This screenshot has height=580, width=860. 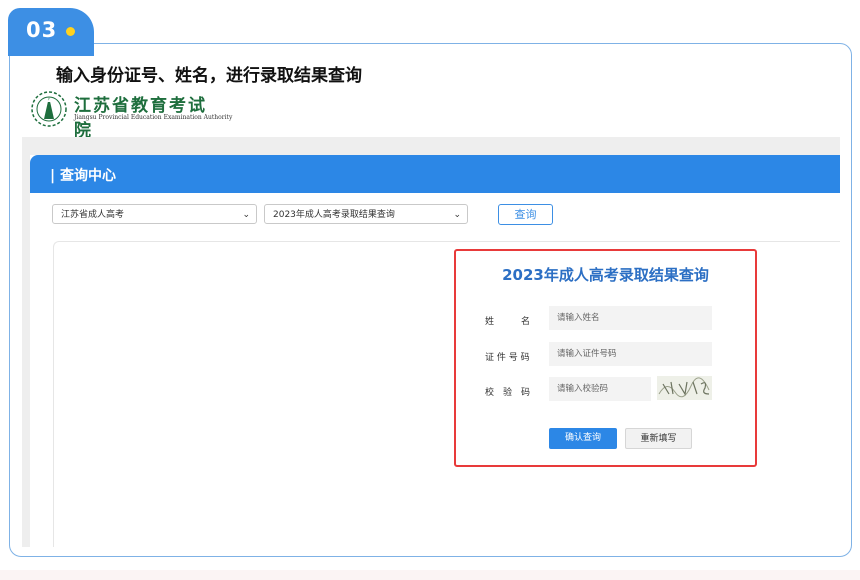 What do you see at coordinates (507, 358) in the screenshot?
I see `id-number-label: 证 件 号 码` at bounding box center [507, 358].